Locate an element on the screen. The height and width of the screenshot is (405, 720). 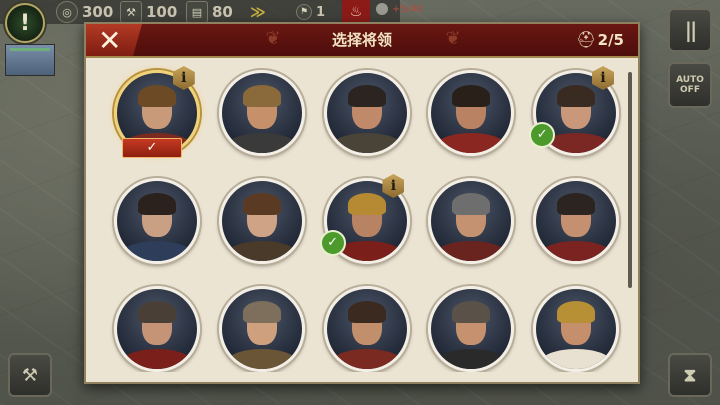
laurel-right-icon: ❦ is located at coordinates (453, 38).